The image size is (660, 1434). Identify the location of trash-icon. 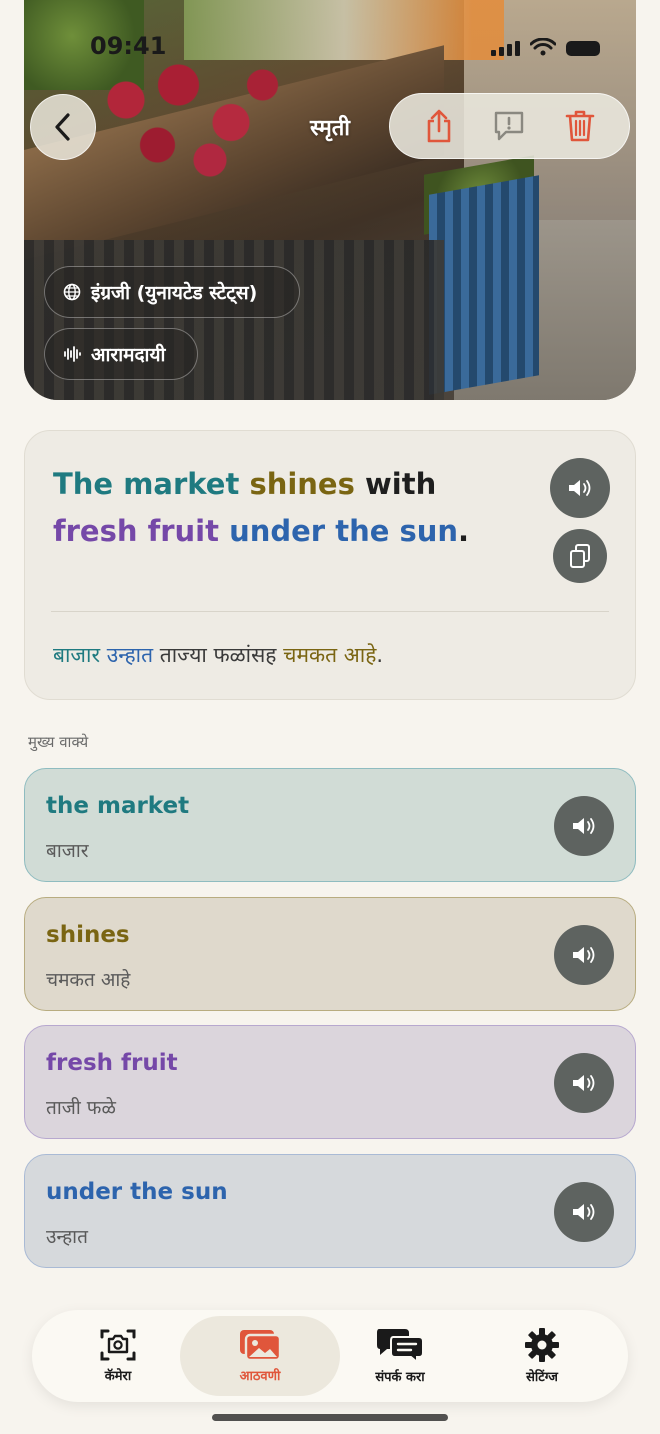
(580, 126).